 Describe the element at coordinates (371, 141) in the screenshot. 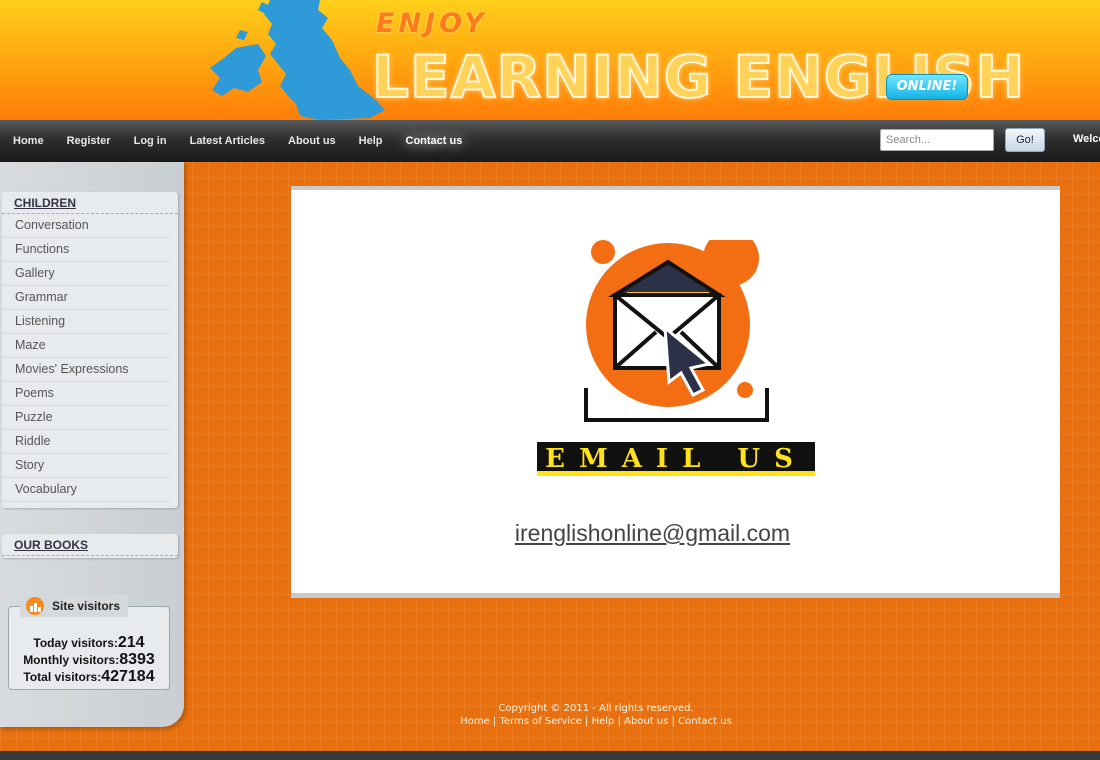

I see `nav-help: Help` at that location.